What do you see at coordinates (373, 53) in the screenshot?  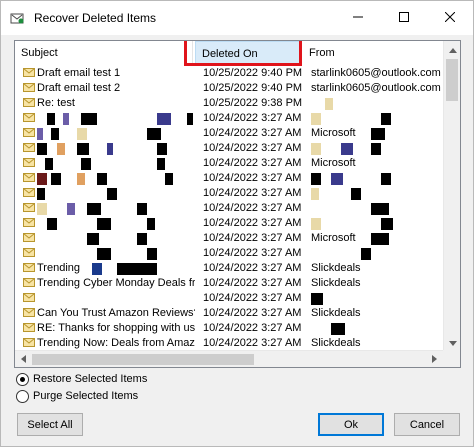 I see `column-header-from: From` at bounding box center [373, 53].